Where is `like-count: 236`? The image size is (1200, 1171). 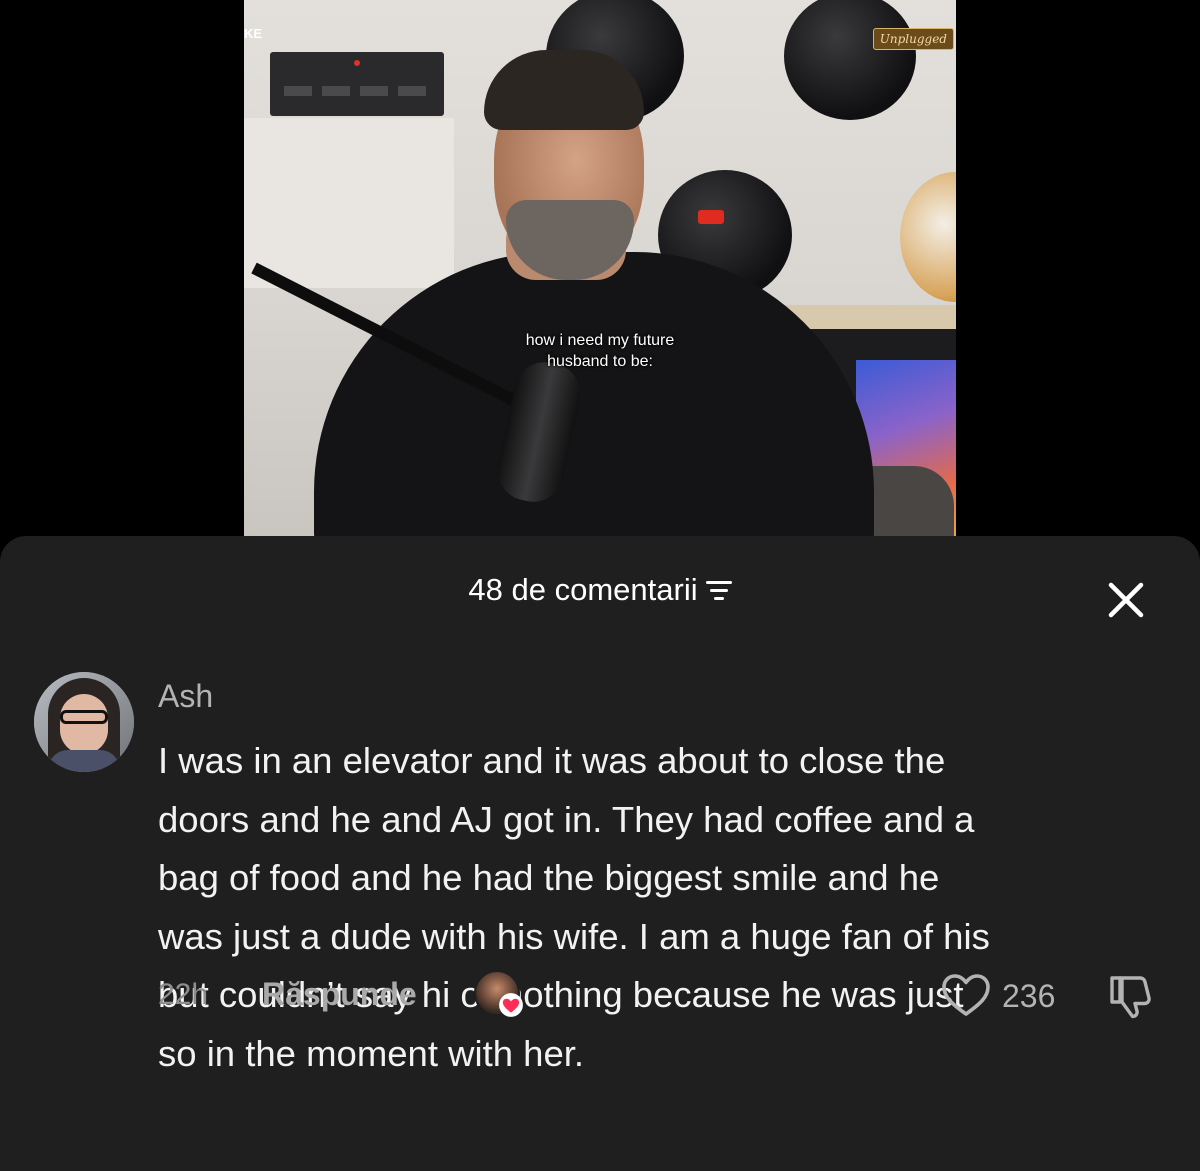 like-count: 236 is located at coordinates (1029, 996).